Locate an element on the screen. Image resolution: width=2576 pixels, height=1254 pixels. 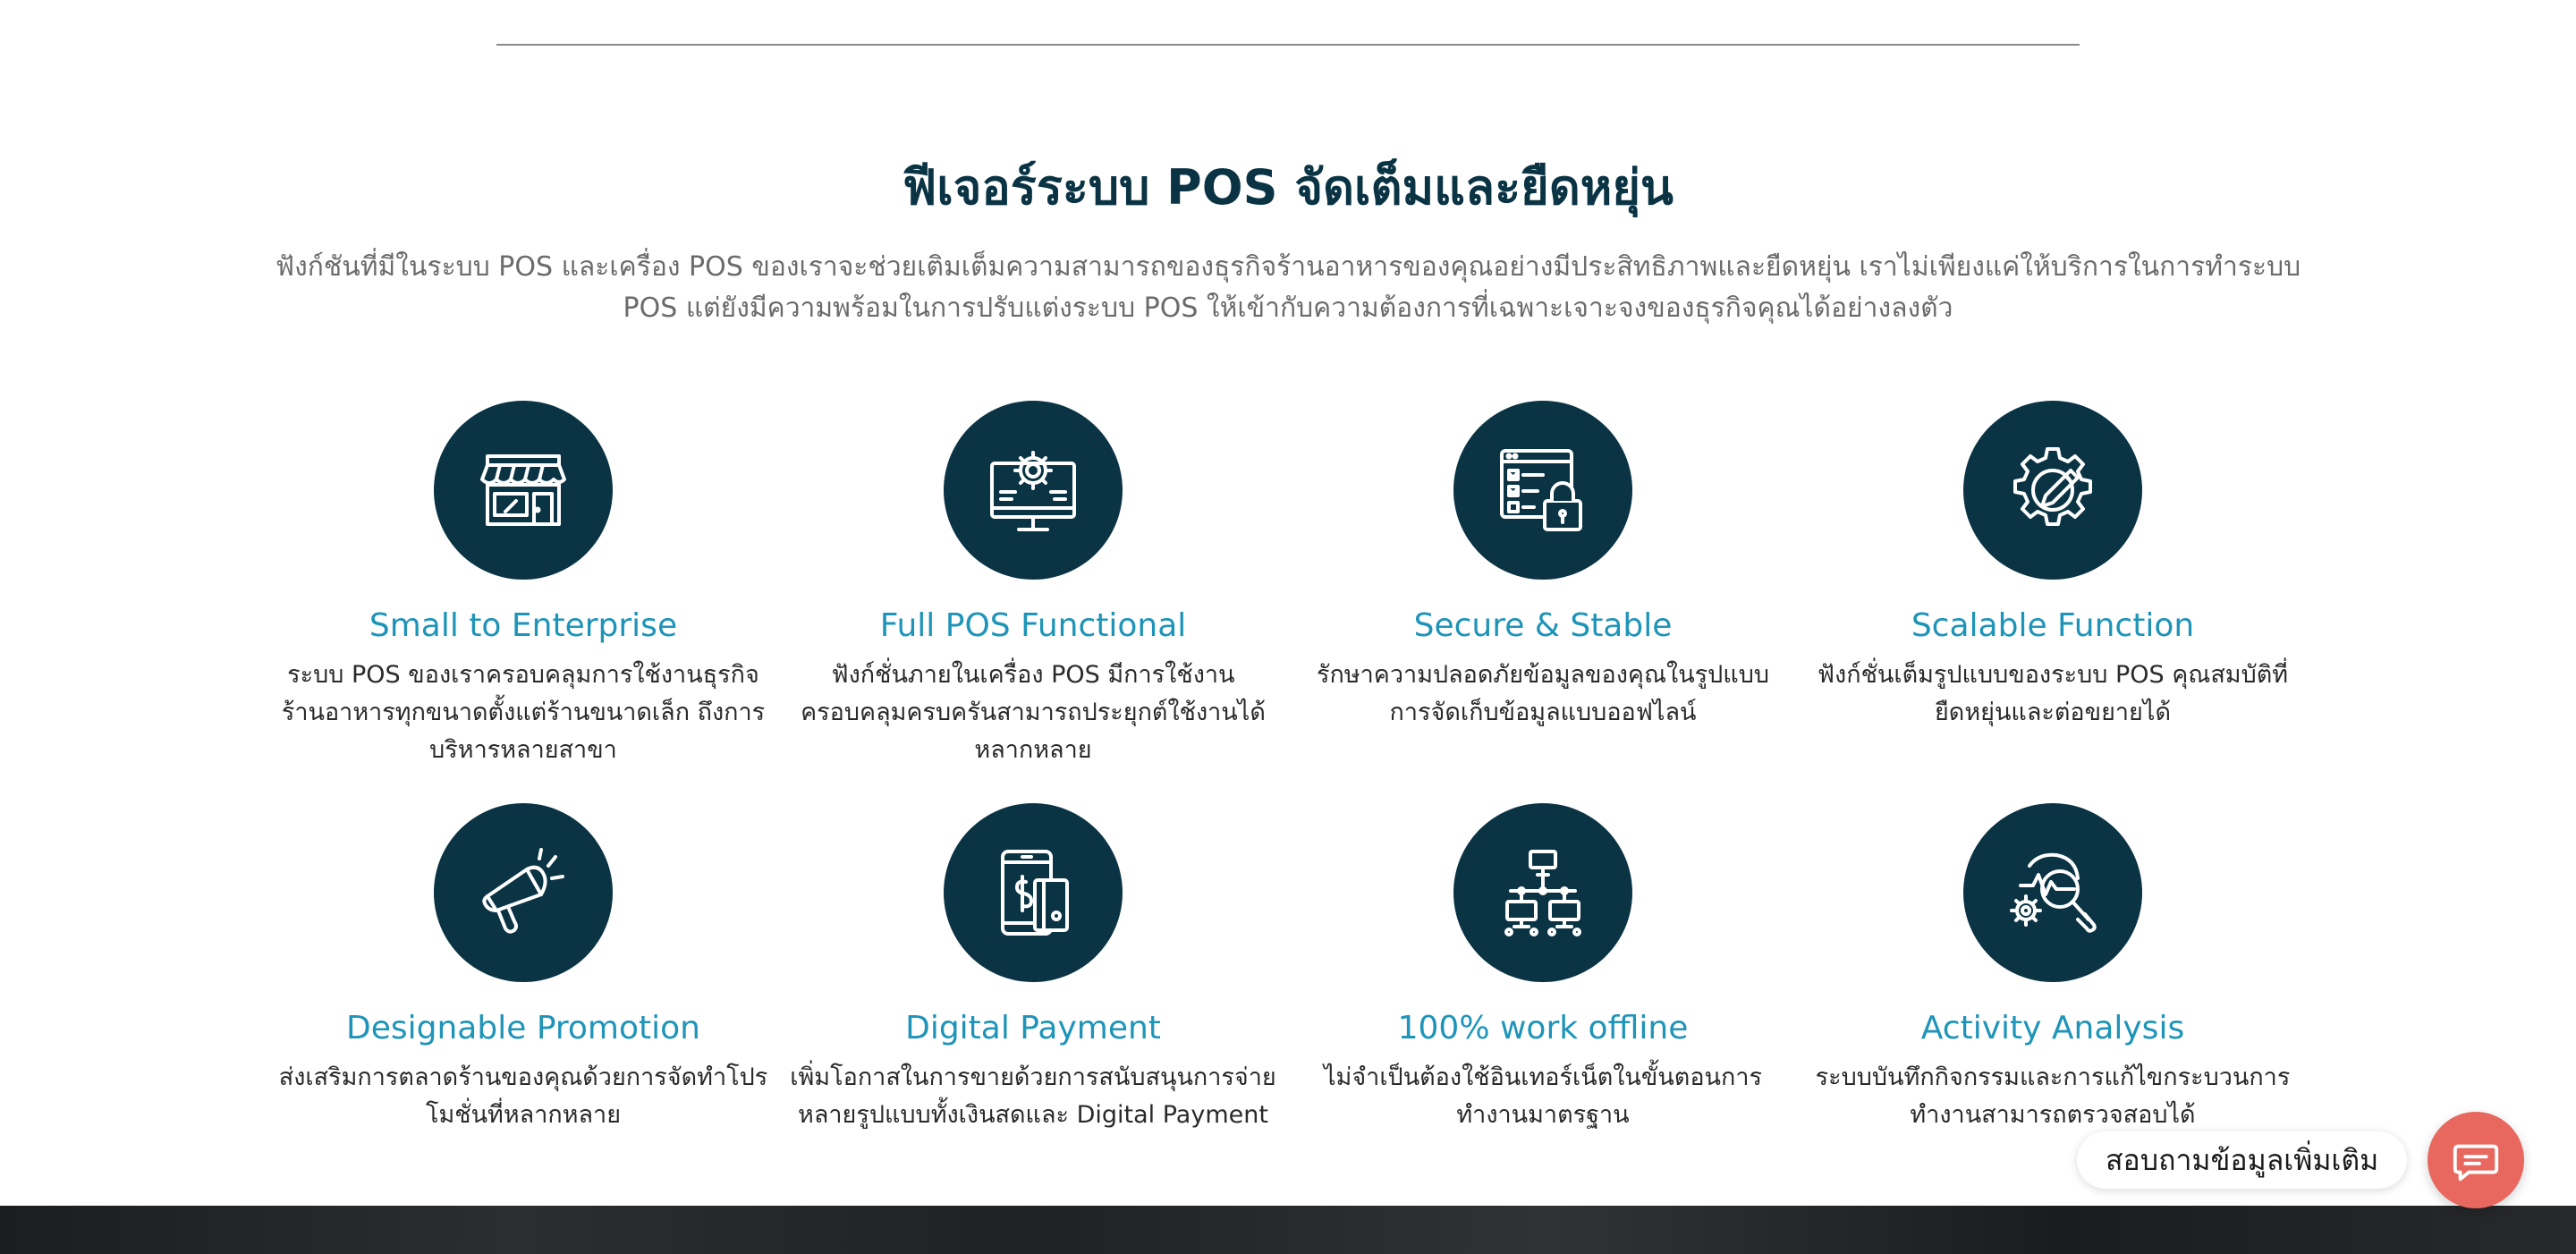
chat-widget-button is located at coordinates (2476, 1160).